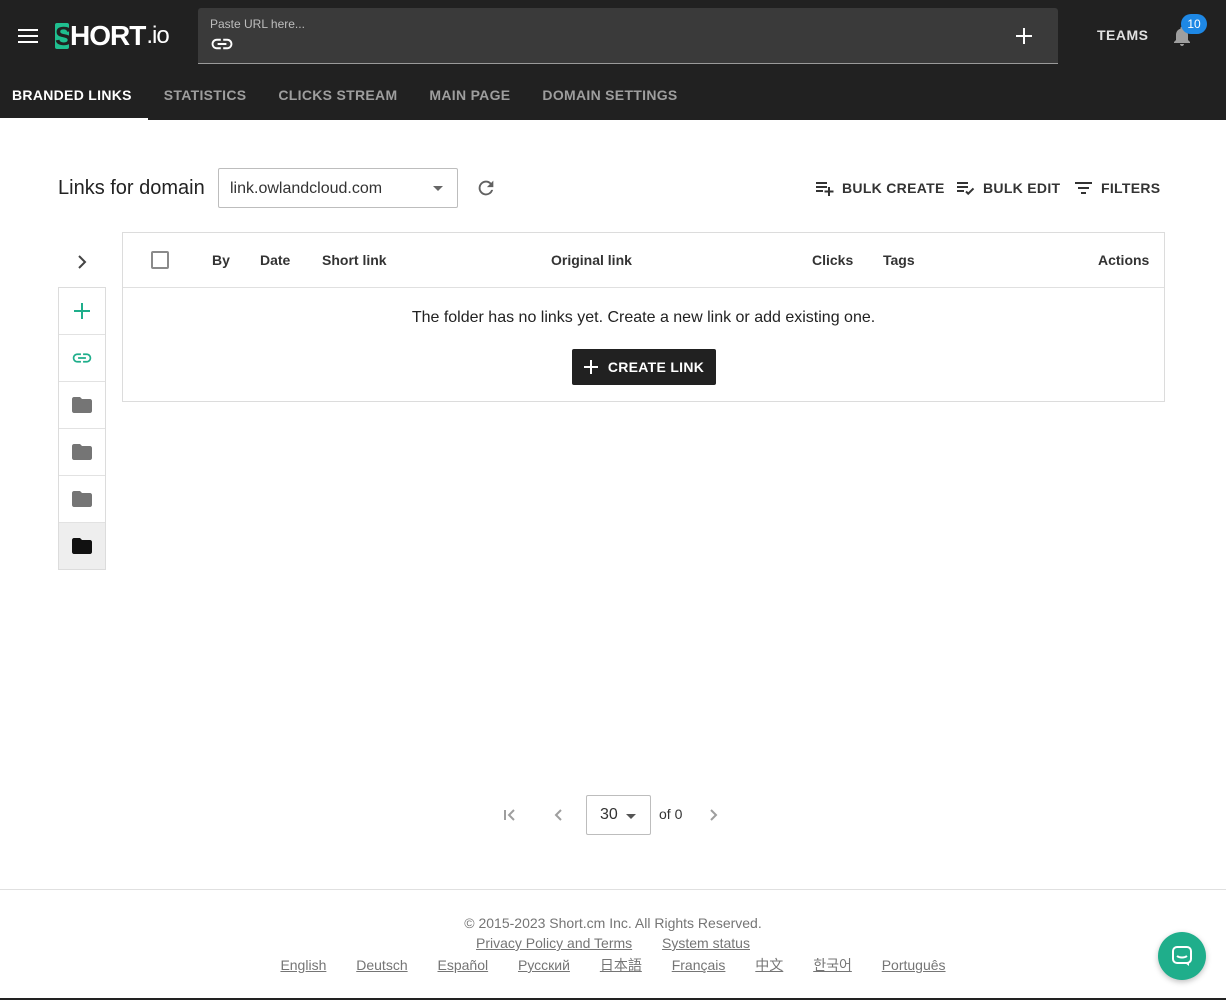 This screenshot has height=1000, width=1226. Describe the element at coordinates (699, 965) in the screenshot. I see `lang-francais: Français` at that location.